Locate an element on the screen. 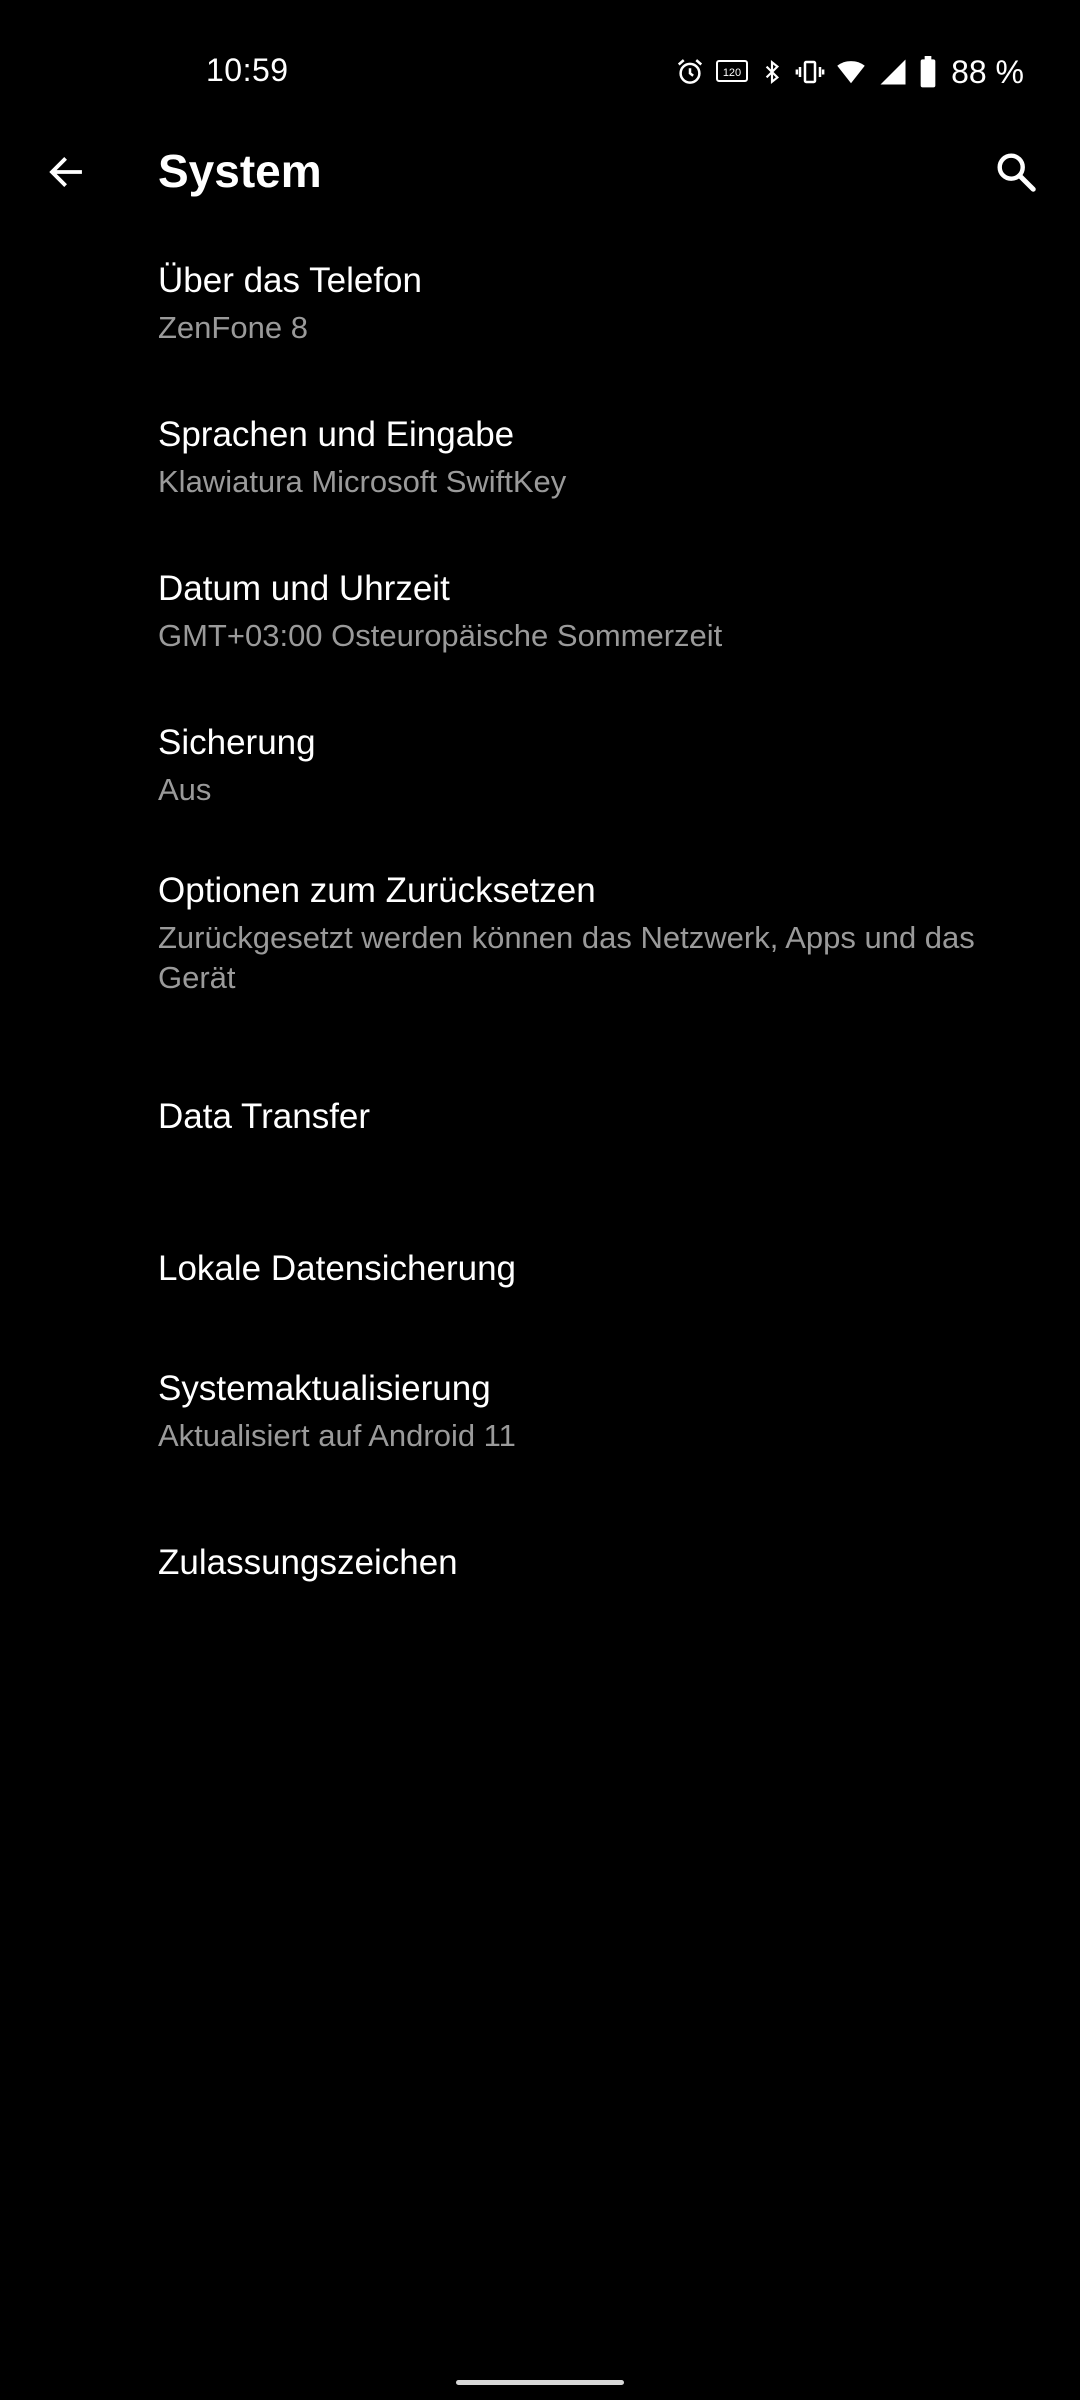 The height and width of the screenshot is (2400, 1080). setting-summary: Klawiatura Microsoft SwiftKey is located at coordinates (362, 481).